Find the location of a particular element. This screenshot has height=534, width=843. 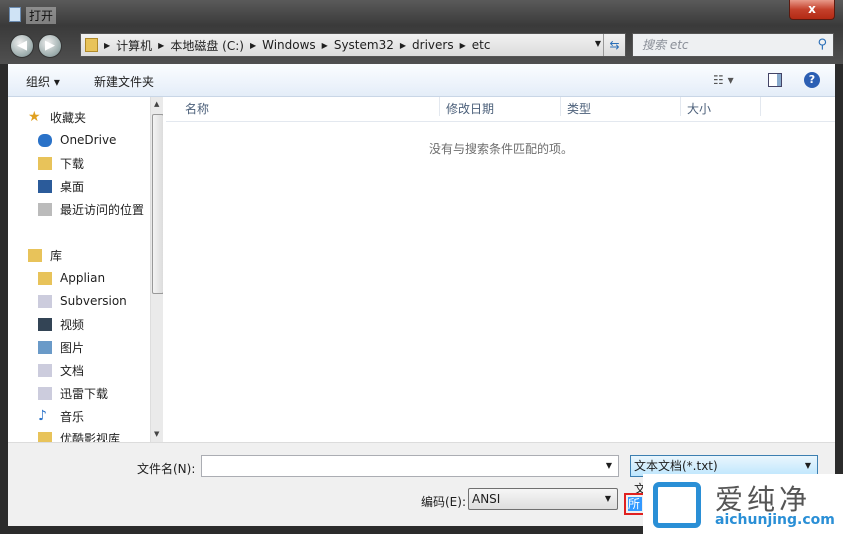

star-icon: ★ is located at coordinates (34, 116).